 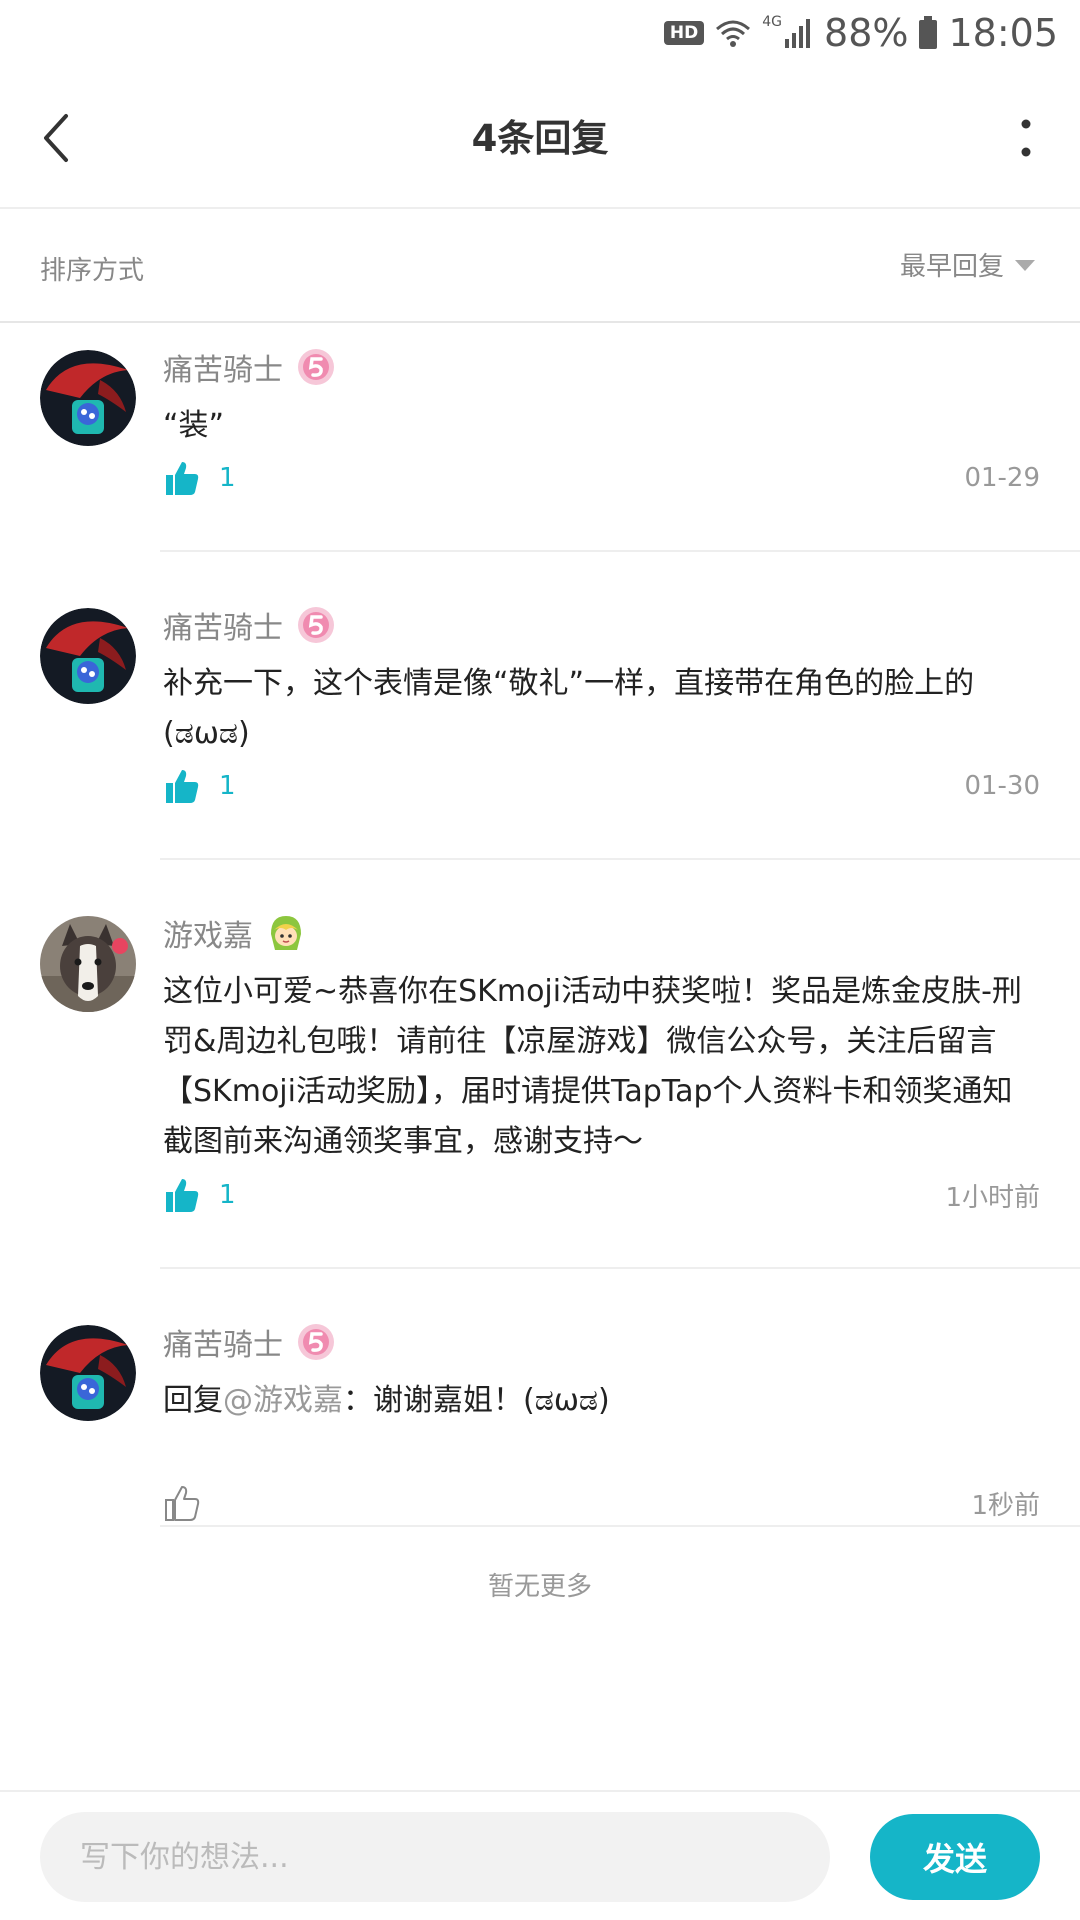 What do you see at coordinates (1002, 786) in the screenshot?
I see `reply-time: 01-30` at bounding box center [1002, 786].